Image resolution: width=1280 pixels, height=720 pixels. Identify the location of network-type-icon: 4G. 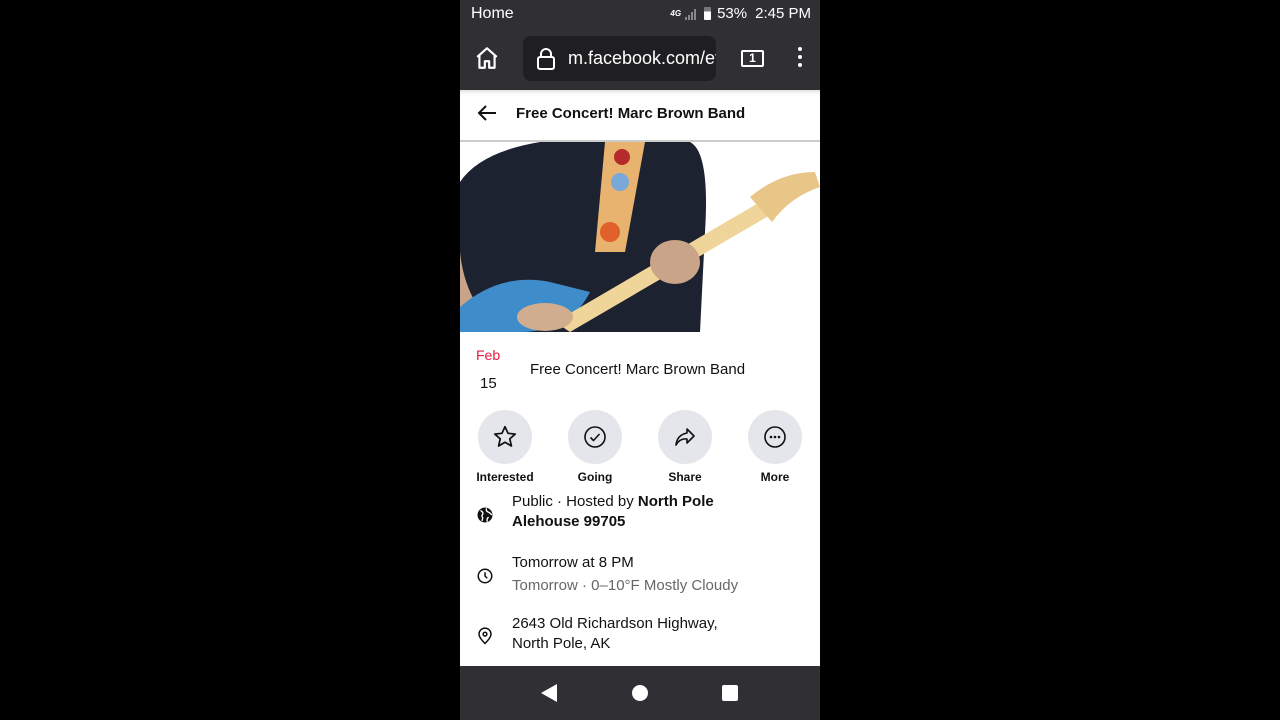
(676, 13).